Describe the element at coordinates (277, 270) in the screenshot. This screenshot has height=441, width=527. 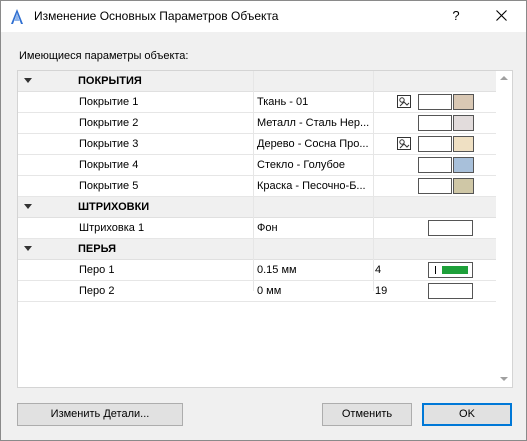
I see `param-value: 0.15 мм` at that location.